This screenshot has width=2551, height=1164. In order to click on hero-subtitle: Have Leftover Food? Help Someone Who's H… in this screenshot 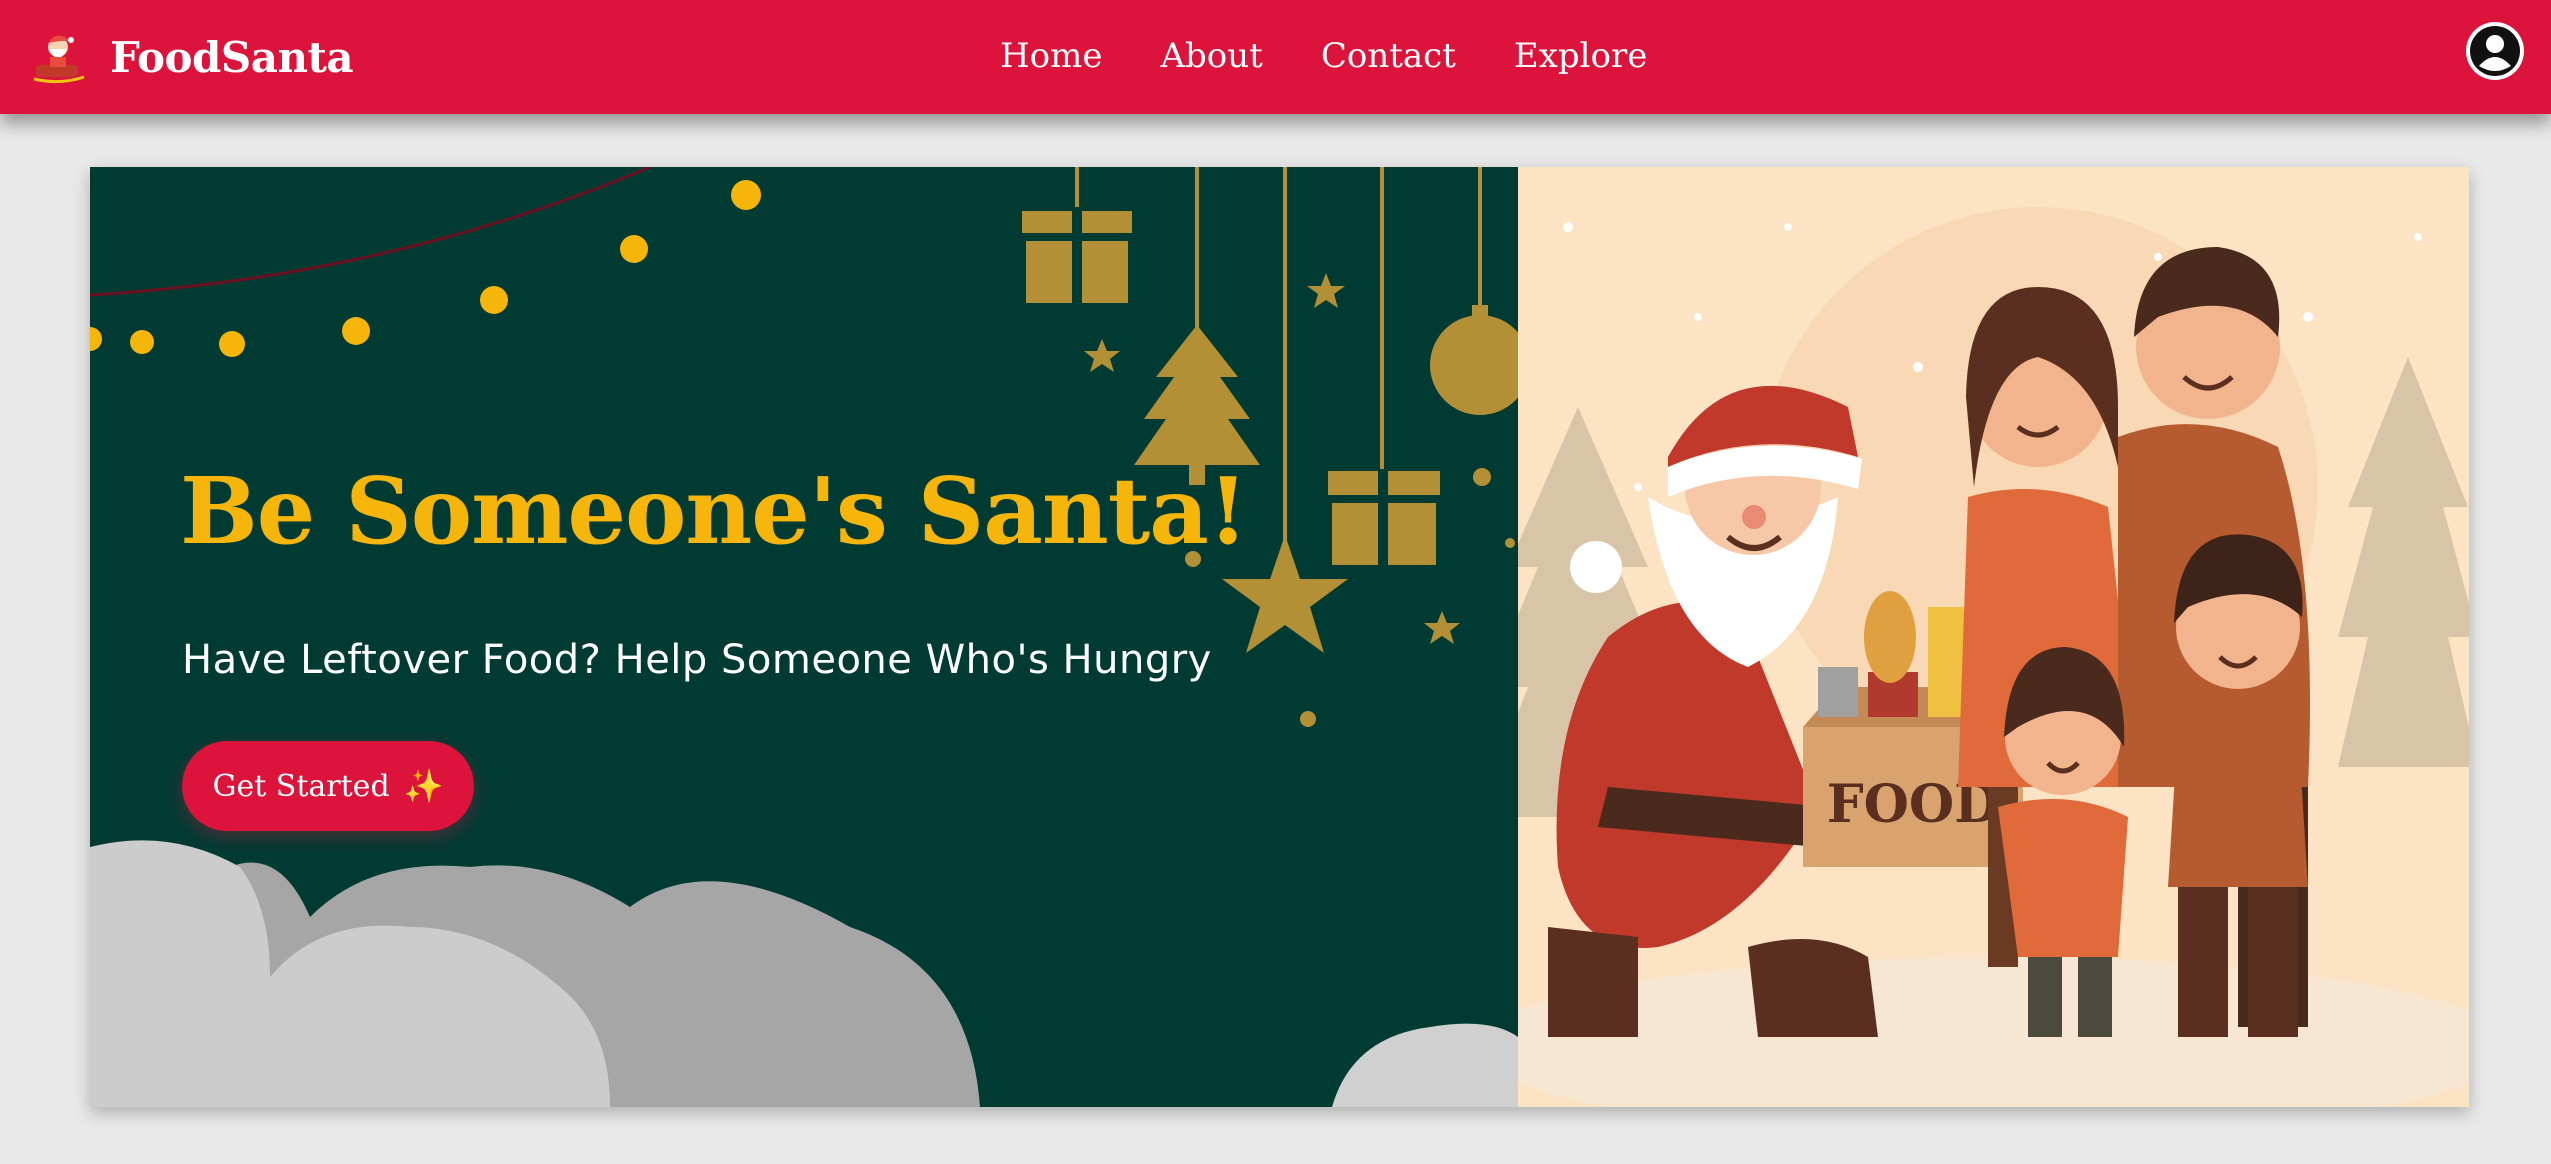, I will do `click(697, 660)`.